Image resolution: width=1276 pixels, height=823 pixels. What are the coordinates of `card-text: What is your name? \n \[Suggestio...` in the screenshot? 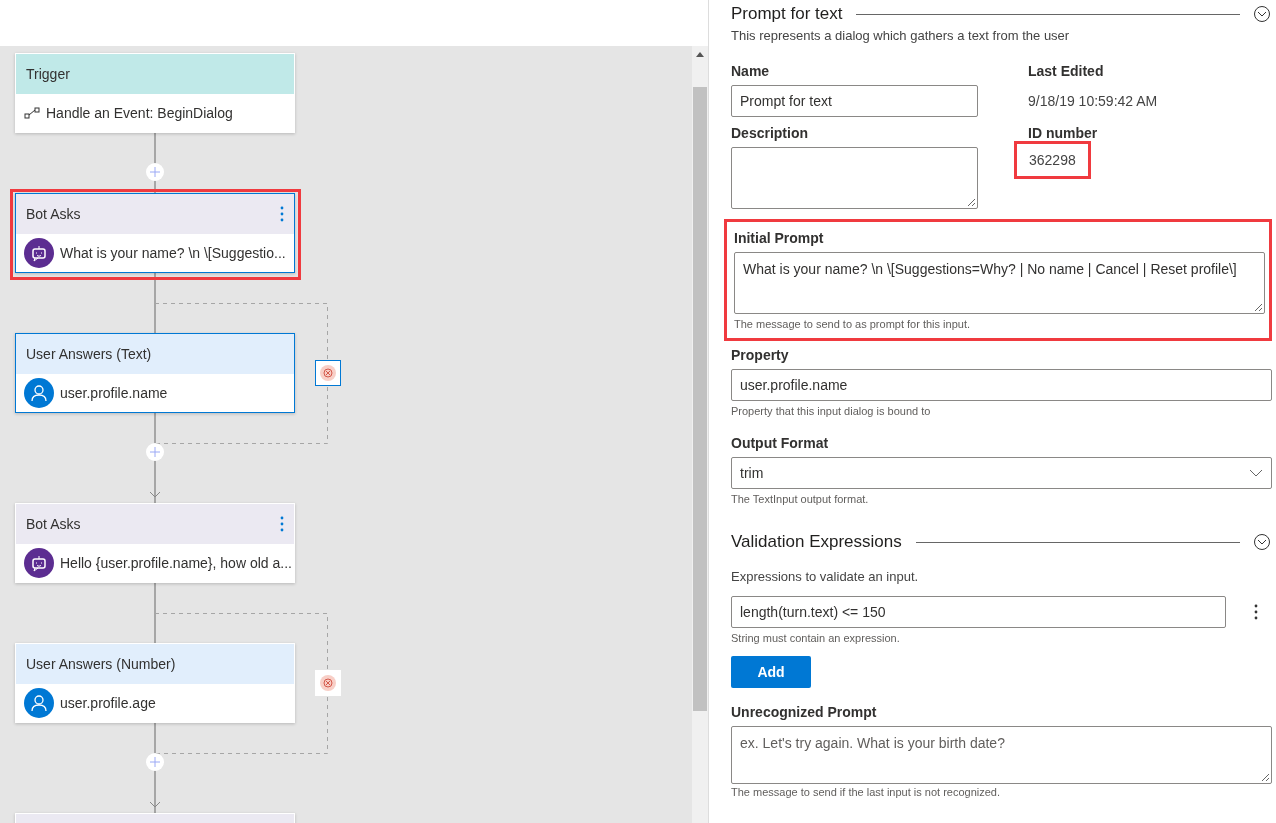 It's located at (173, 253).